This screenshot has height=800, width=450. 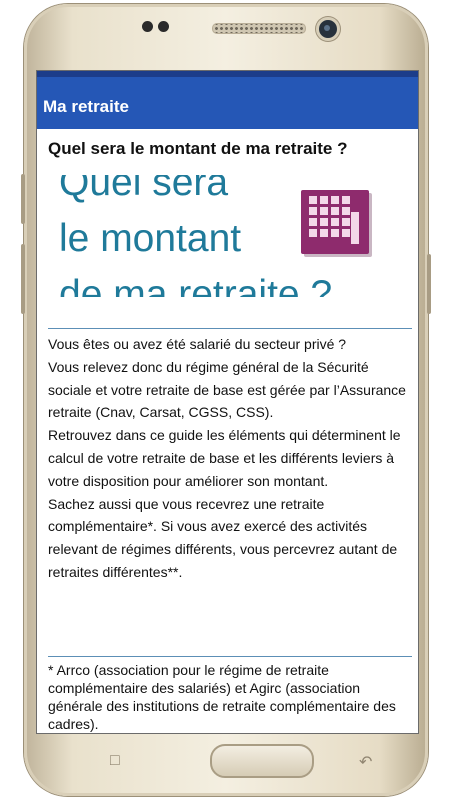 I want to click on recent-apps-icon: □, so click(x=115, y=761).